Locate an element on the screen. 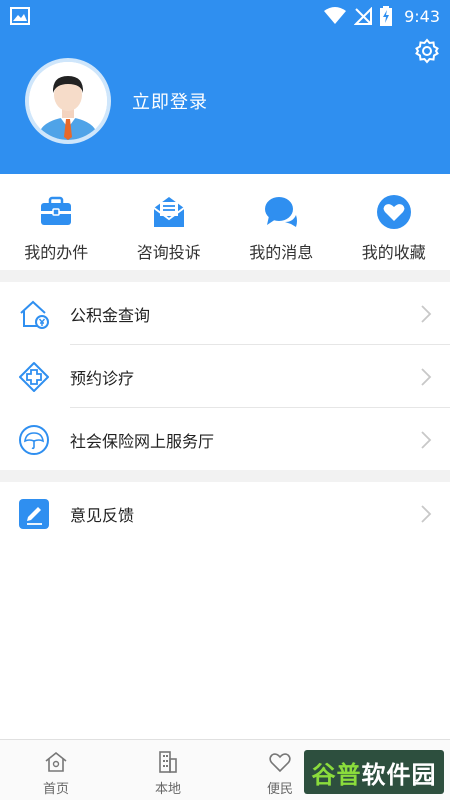 The width and height of the screenshot is (450, 800). avatar is located at coordinates (68, 101).